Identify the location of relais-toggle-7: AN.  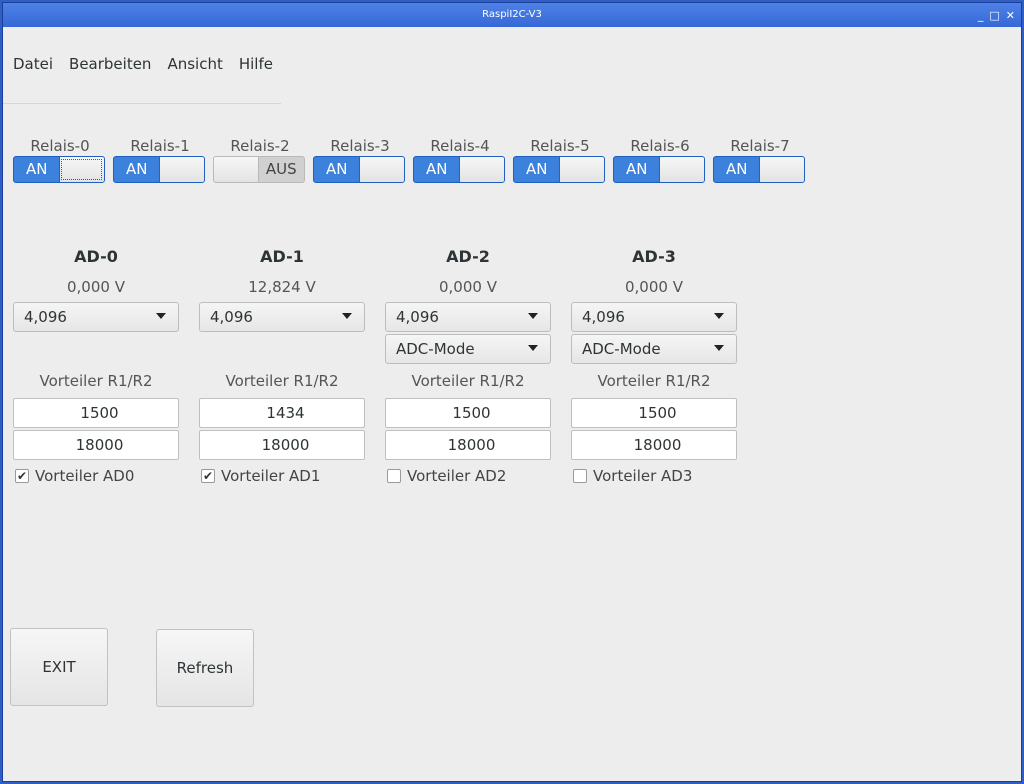
(759, 169).